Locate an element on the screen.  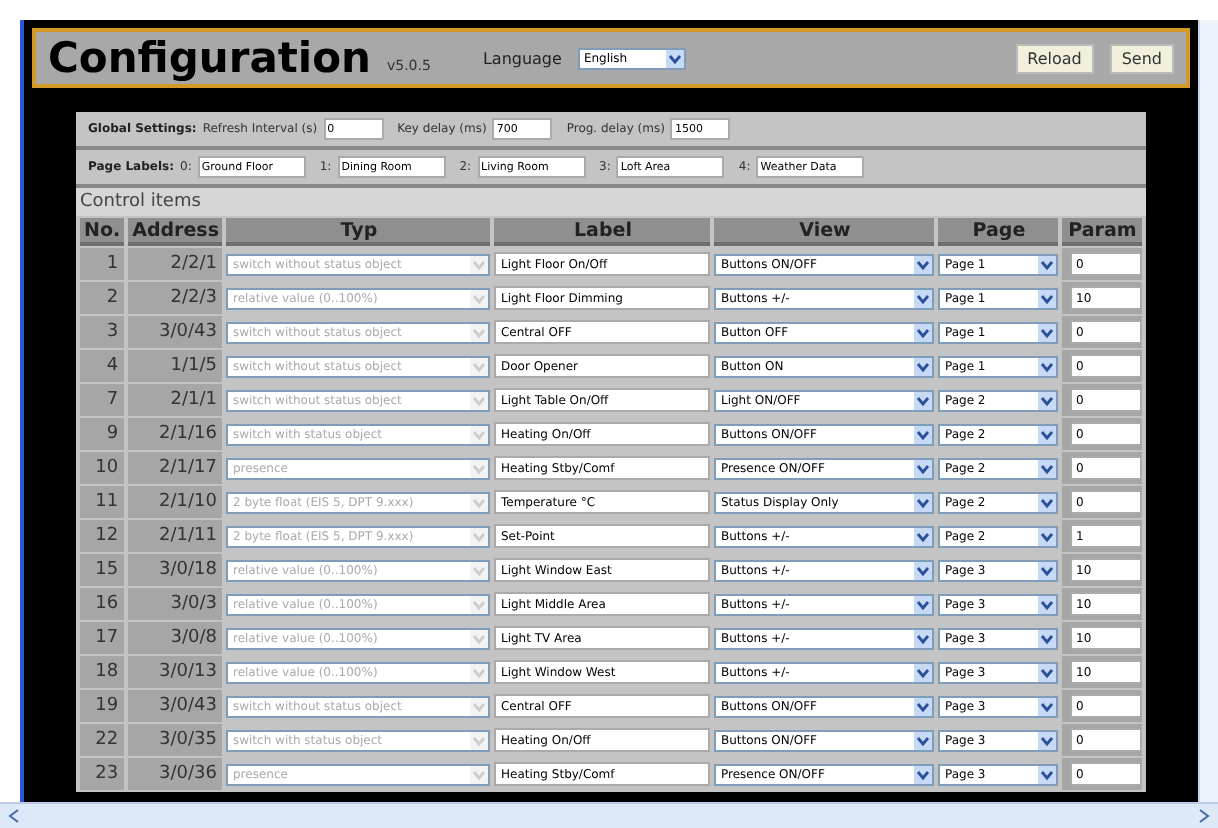
row-number: 17 is located at coordinates (102, 638).